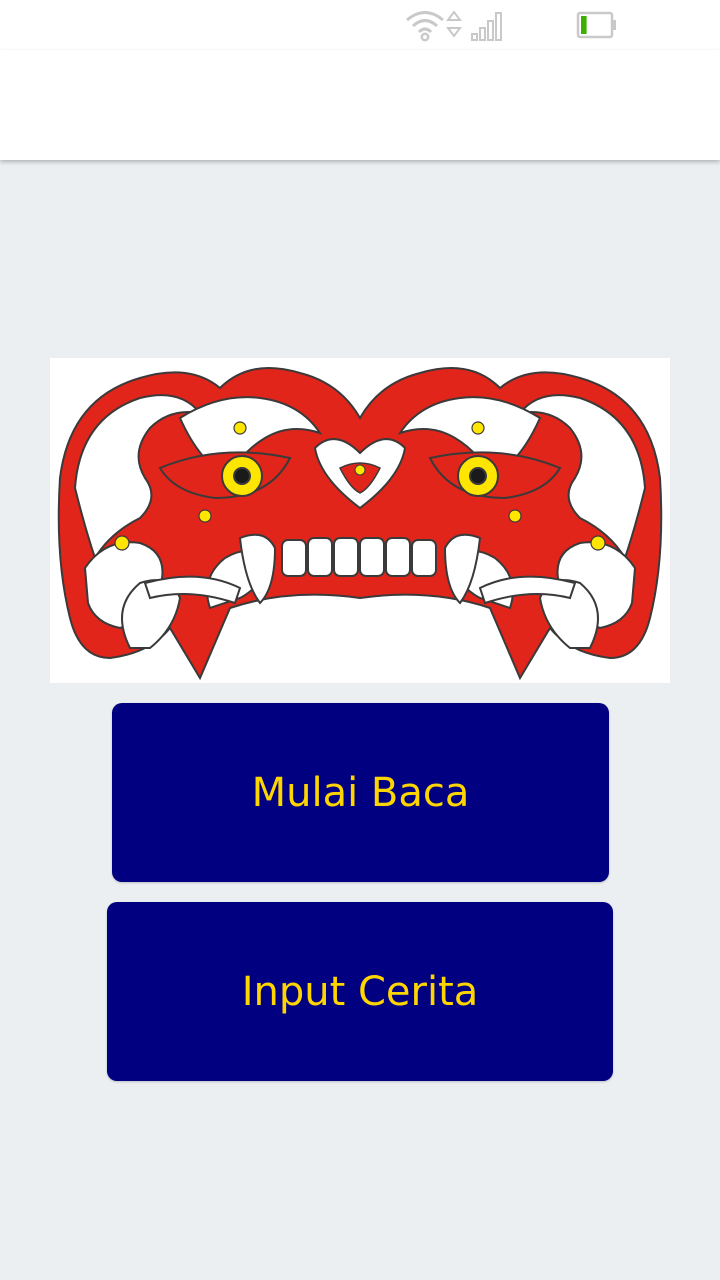 The image size is (720, 1280). I want to click on start-reading-button: Mulai Baca, so click(360, 792).